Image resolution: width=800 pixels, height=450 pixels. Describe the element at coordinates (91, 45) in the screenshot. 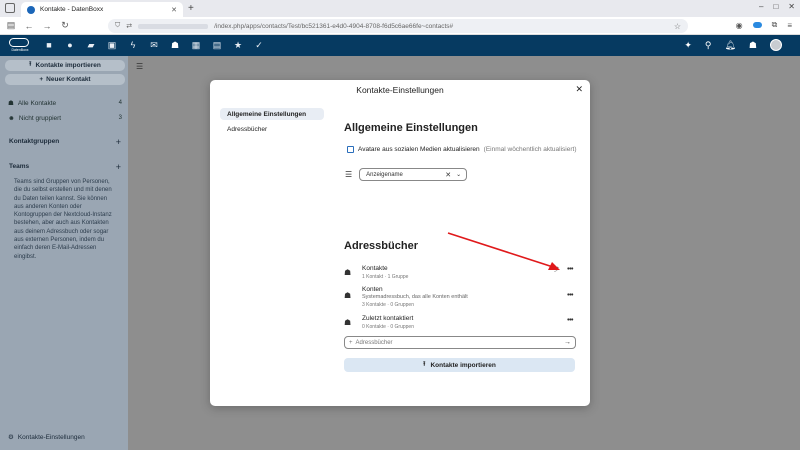

I see `files-icon: ▰` at that location.